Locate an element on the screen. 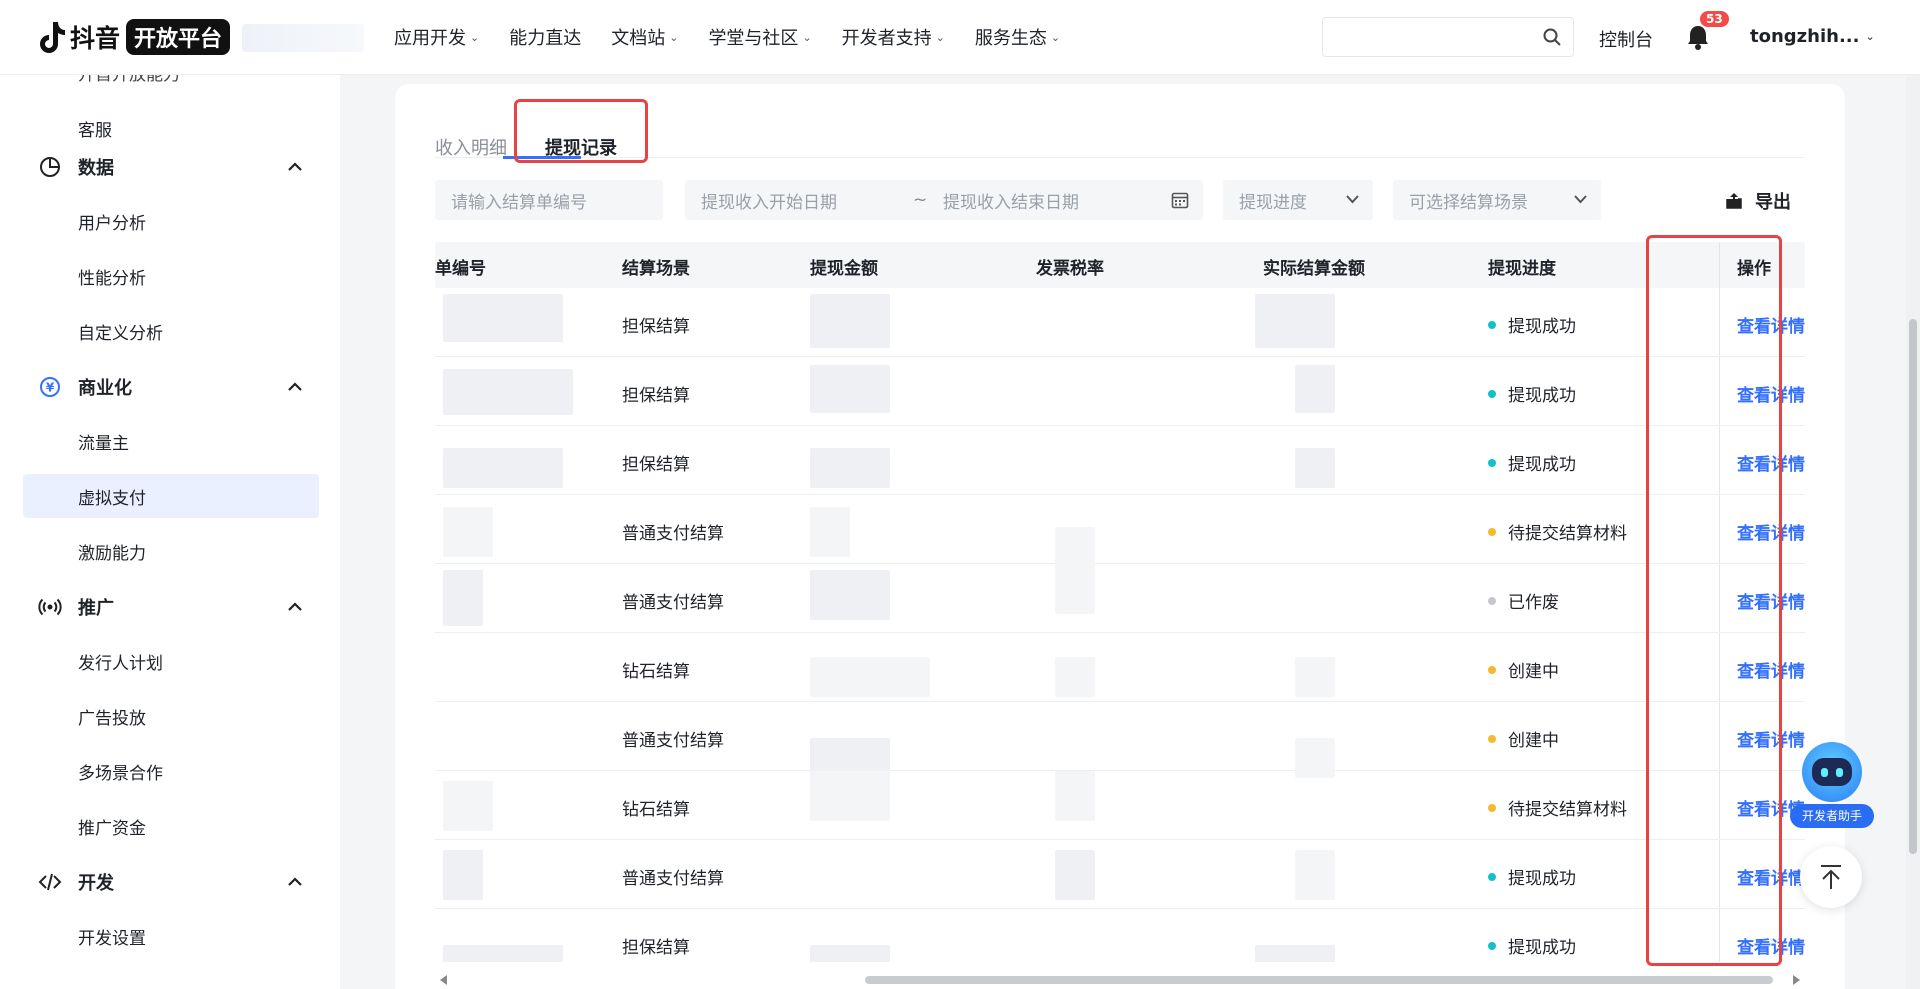  sidebar-item: 广告投放 is located at coordinates (171, 716).